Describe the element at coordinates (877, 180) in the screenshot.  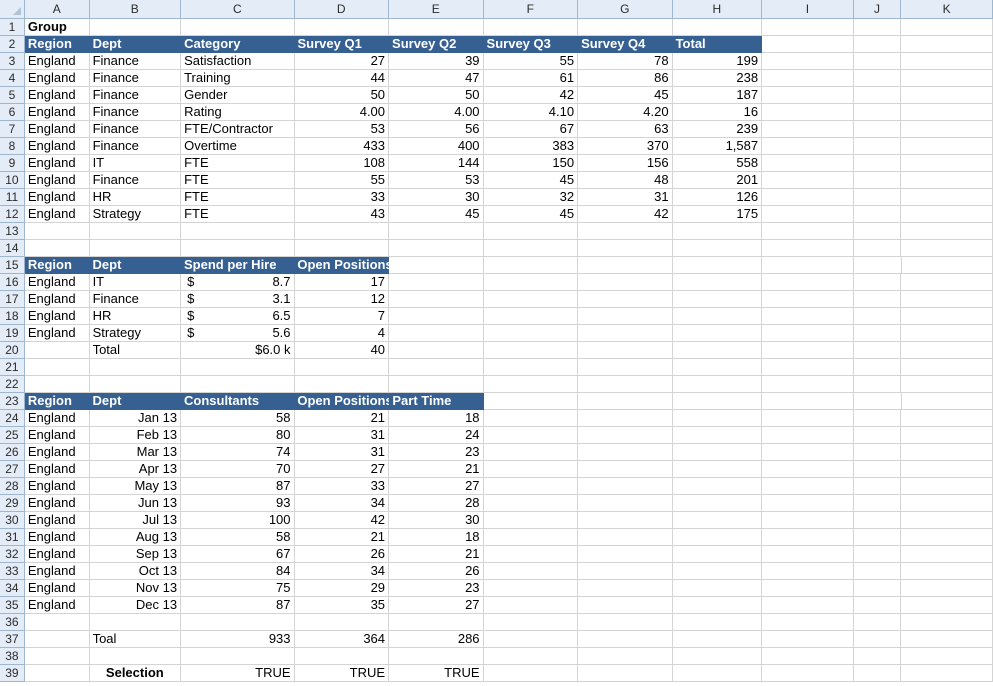
I see `cell-j10` at that location.